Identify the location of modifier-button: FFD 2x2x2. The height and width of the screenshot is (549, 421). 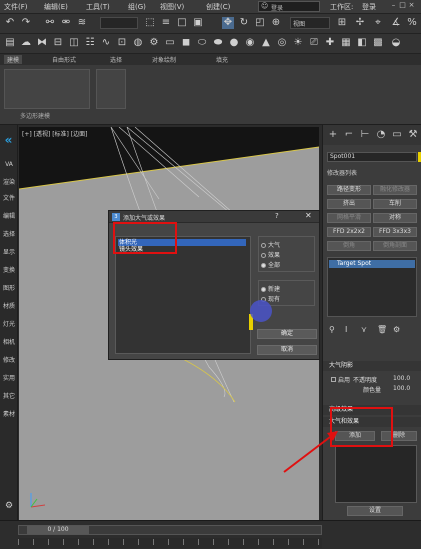
(349, 232).